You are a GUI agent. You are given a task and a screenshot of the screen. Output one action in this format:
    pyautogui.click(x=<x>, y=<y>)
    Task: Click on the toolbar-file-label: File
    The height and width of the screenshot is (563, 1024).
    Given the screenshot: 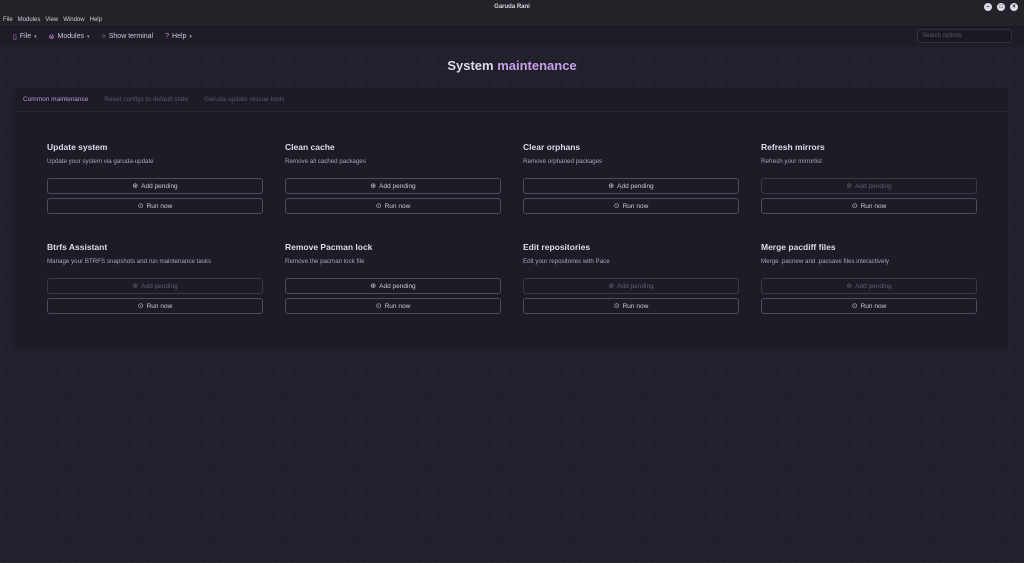 What is the action you would take?
    pyautogui.click(x=25, y=36)
    